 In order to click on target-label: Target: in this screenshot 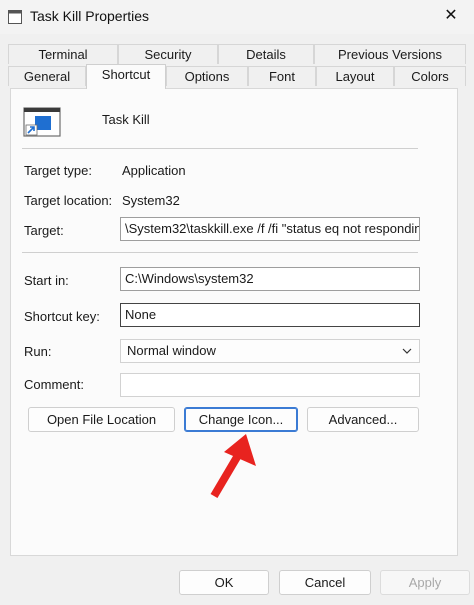, I will do `click(44, 230)`.